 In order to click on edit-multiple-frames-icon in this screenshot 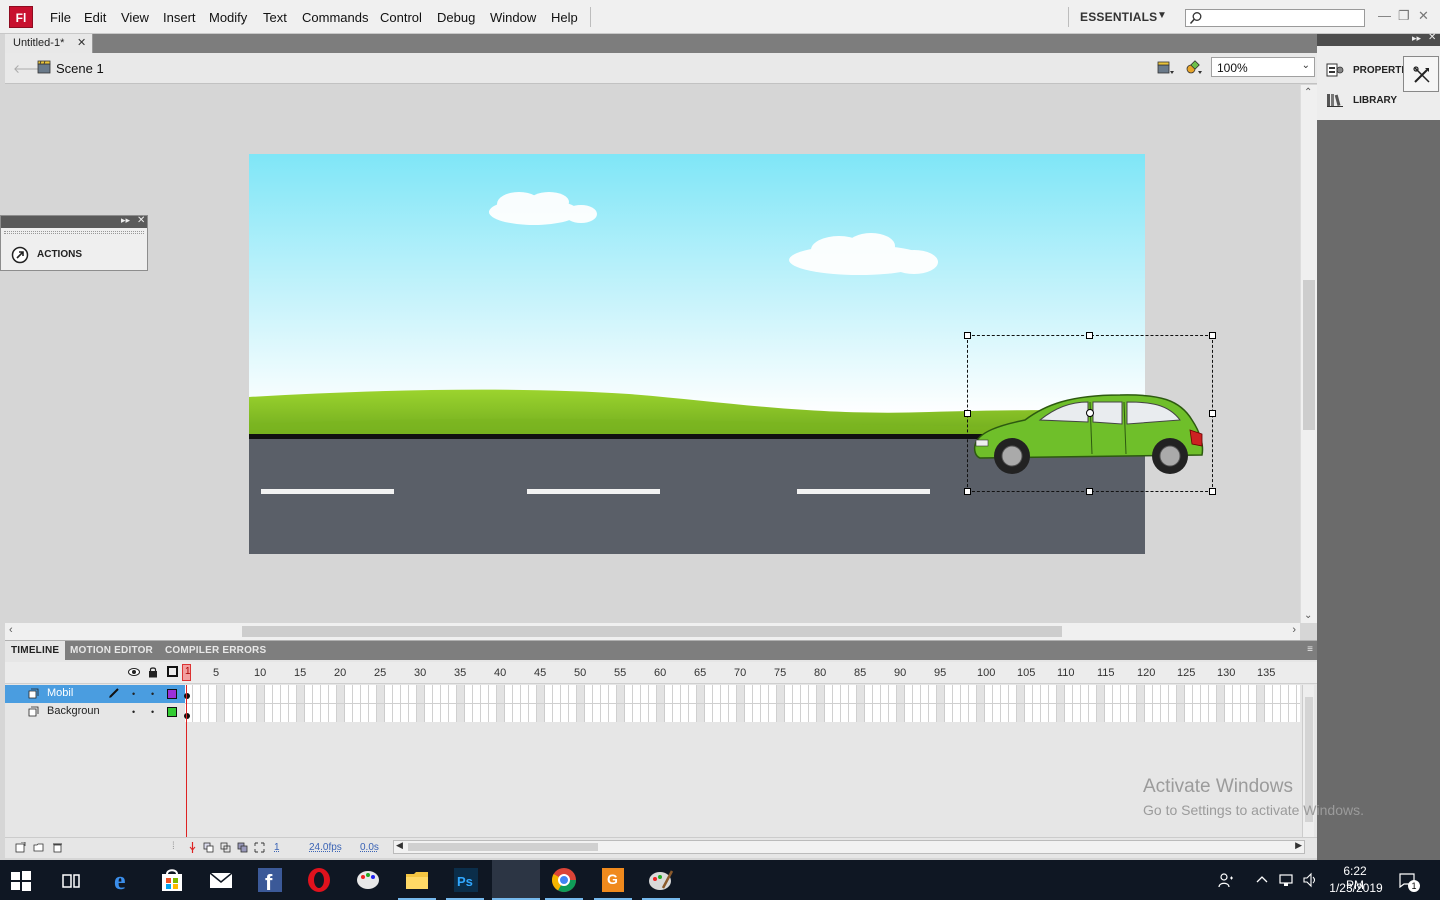, I will do `click(242, 847)`.